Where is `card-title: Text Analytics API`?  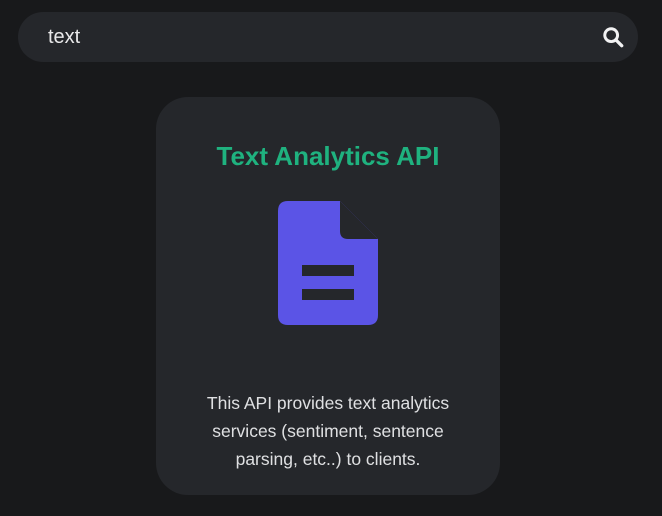 card-title: Text Analytics API is located at coordinates (328, 156).